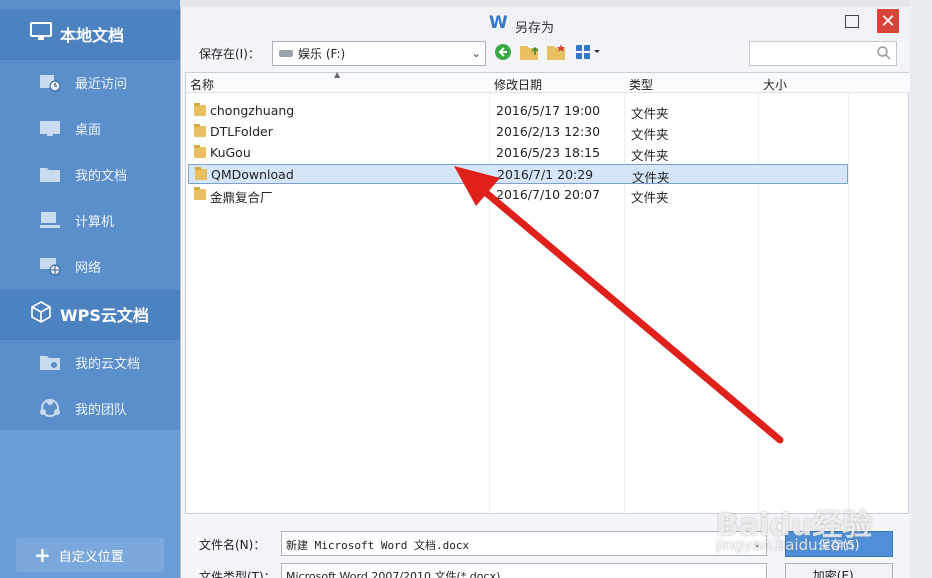  Describe the element at coordinates (884, 54) in the screenshot. I see `search-icon` at that location.